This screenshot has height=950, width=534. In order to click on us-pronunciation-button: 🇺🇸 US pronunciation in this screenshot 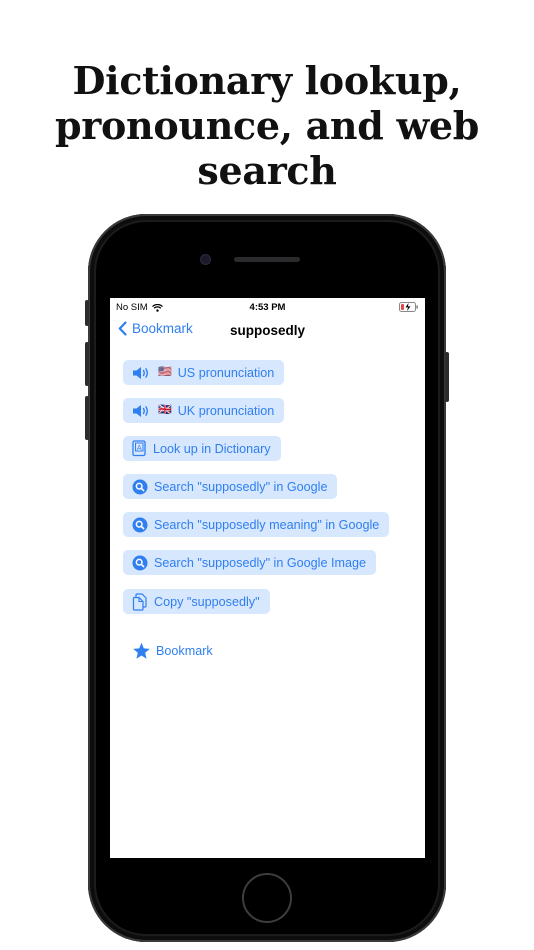, I will do `click(204, 372)`.